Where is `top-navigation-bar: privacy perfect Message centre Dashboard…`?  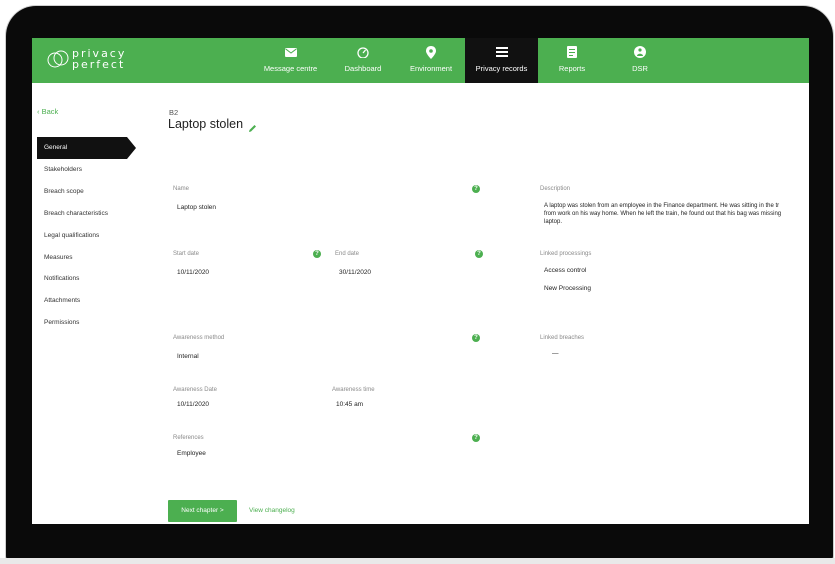
top-navigation-bar: privacy perfect Message centre Dashboard… is located at coordinates (420, 60).